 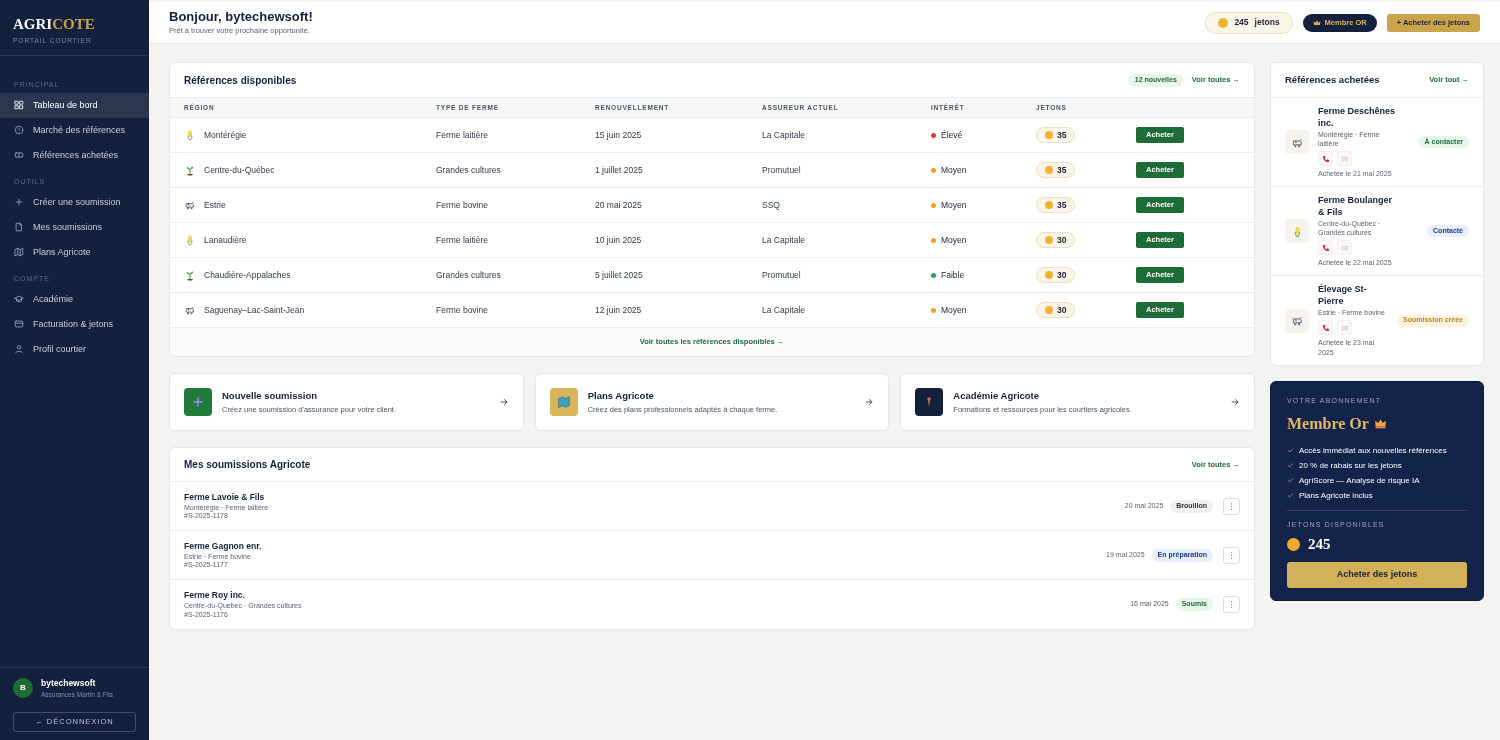 What do you see at coordinates (619, 240) in the screenshot?
I see `table-cell-text: 10 juin 2025` at bounding box center [619, 240].